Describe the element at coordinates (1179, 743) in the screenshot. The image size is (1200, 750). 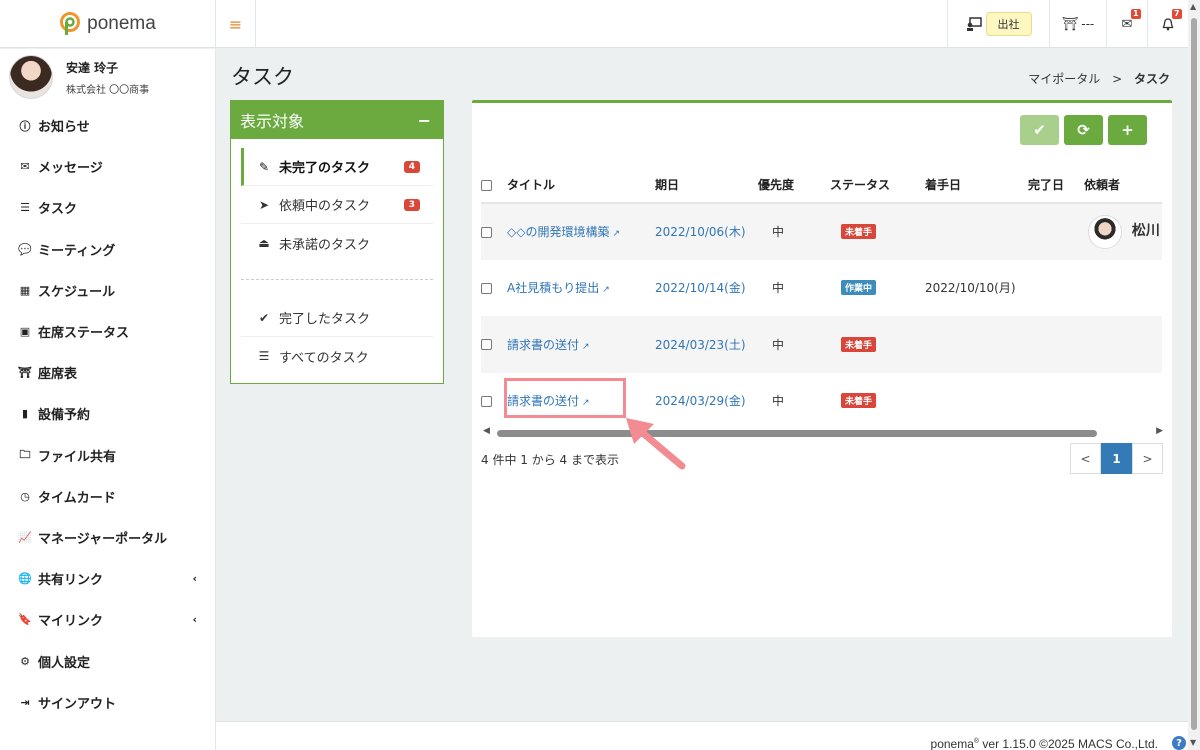
I see `help-icon: ?` at that location.